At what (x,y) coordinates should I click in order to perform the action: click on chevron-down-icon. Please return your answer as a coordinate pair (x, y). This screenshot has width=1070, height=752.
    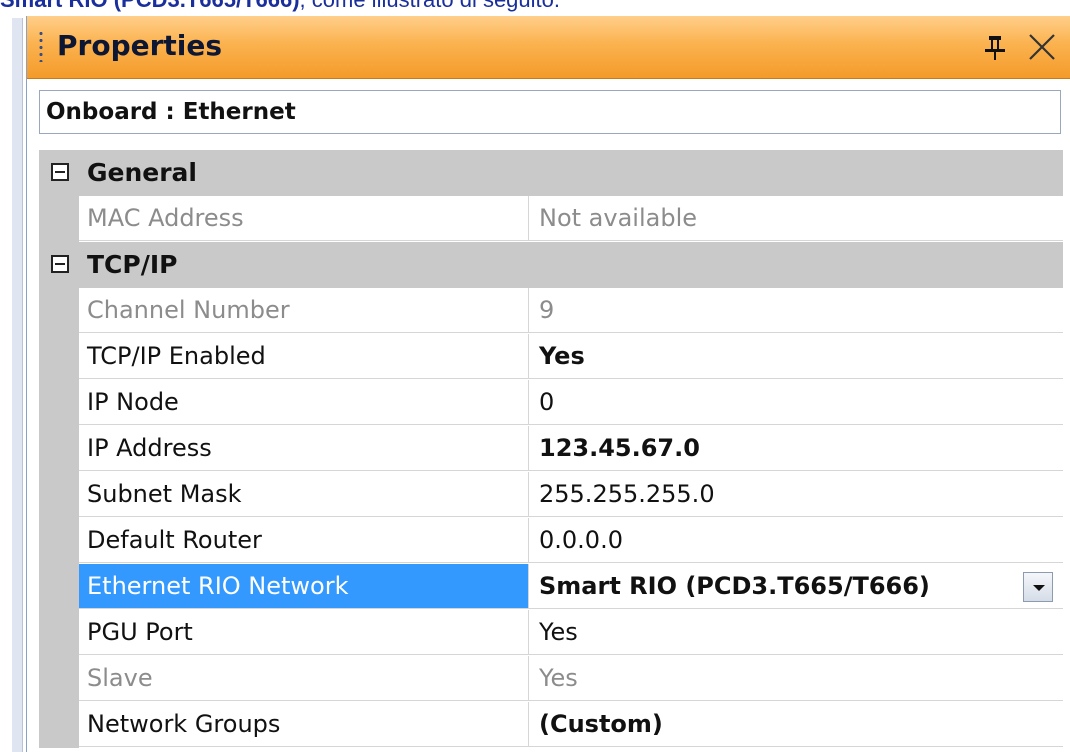
    Looking at the image, I should click on (1038, 587).